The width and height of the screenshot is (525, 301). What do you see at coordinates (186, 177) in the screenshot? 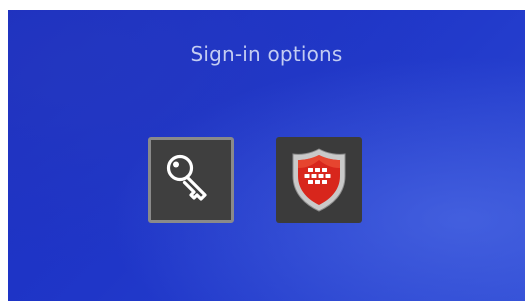
I see `key-icon` at bounding box center [186, 177].